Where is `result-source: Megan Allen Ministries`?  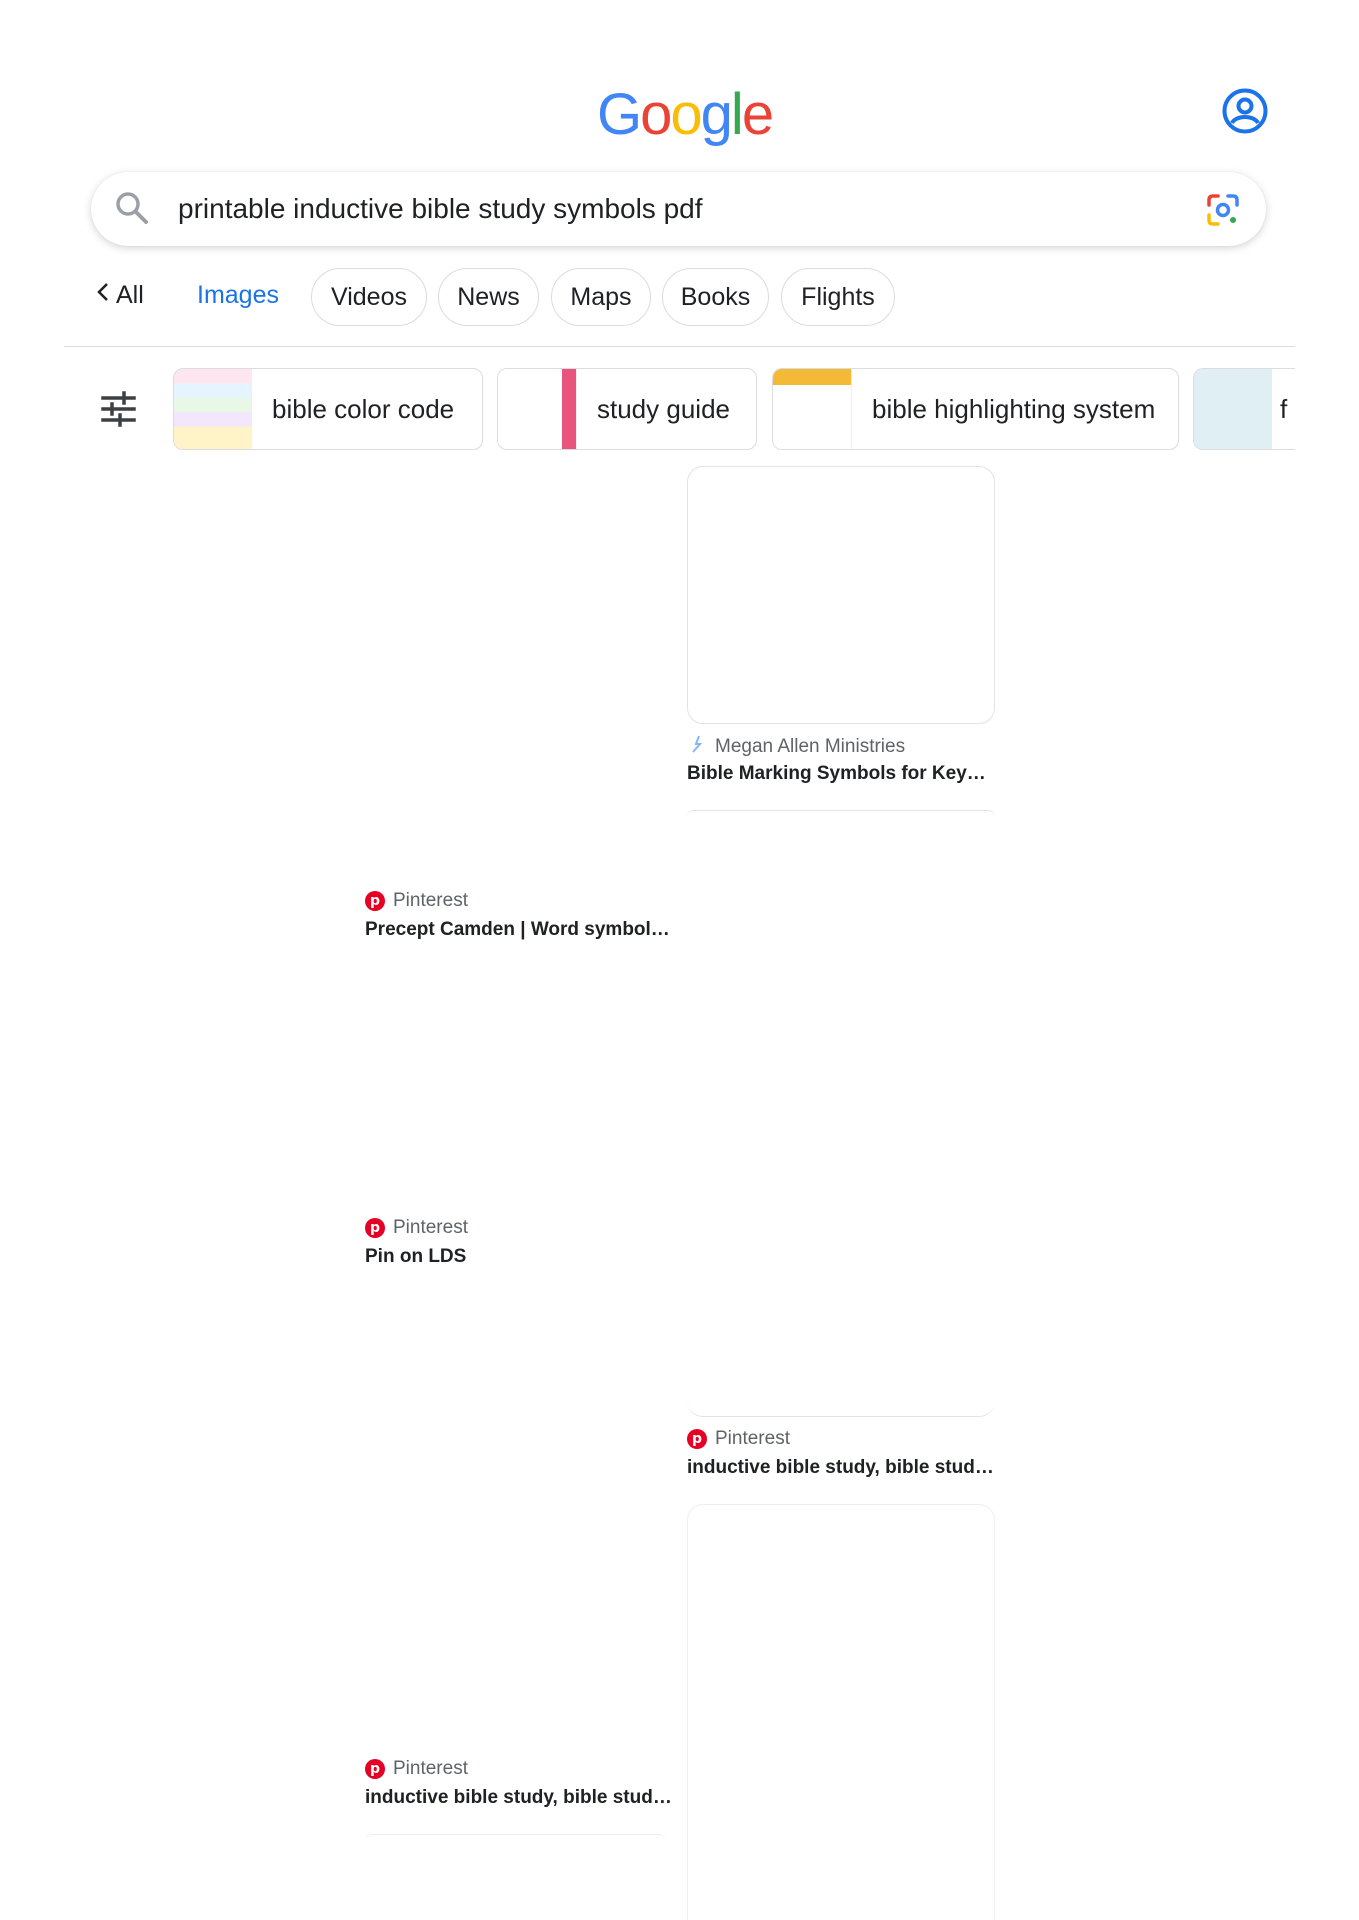
result-source: Megan Allen Ministries is located at coordinates (796, 747).